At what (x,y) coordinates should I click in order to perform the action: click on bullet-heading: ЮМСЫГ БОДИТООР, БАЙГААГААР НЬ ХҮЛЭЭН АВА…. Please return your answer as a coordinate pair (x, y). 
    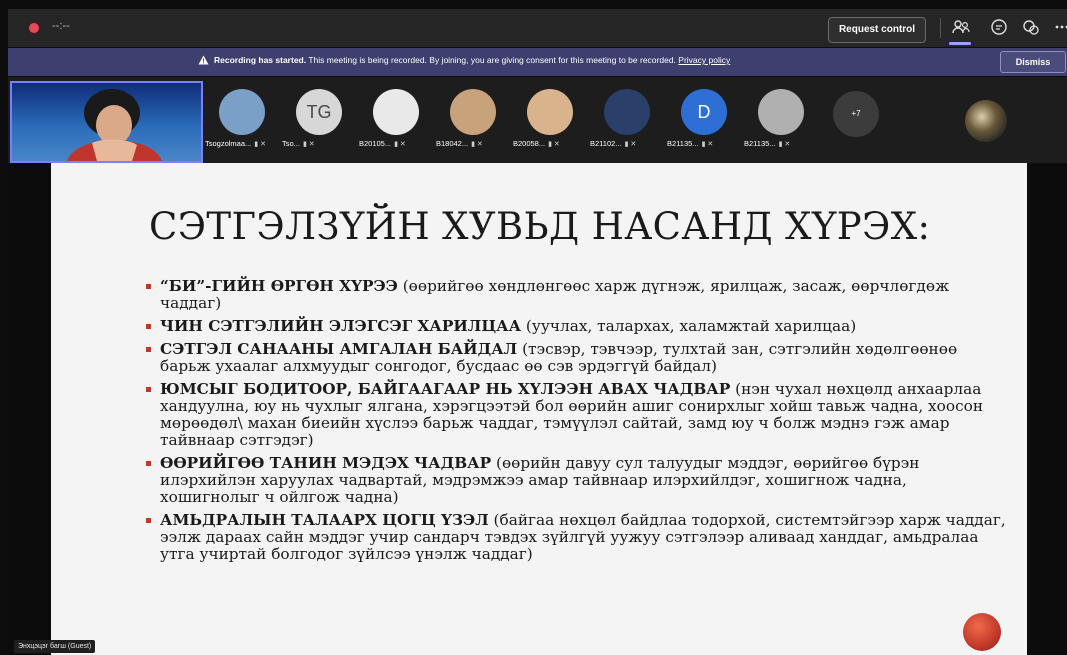
    Looking at the image, I should click on (445, 389).